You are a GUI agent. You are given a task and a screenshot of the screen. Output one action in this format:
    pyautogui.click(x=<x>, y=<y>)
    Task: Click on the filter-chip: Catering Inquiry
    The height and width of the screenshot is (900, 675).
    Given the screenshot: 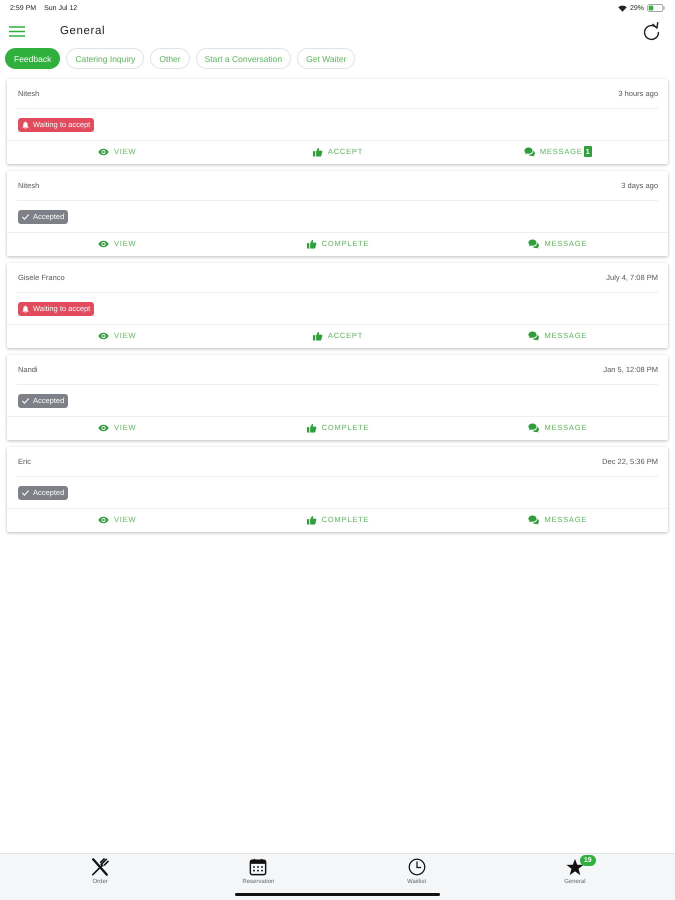 What is the action you would take?
    pyautogui.click(x=105, y=58)
    